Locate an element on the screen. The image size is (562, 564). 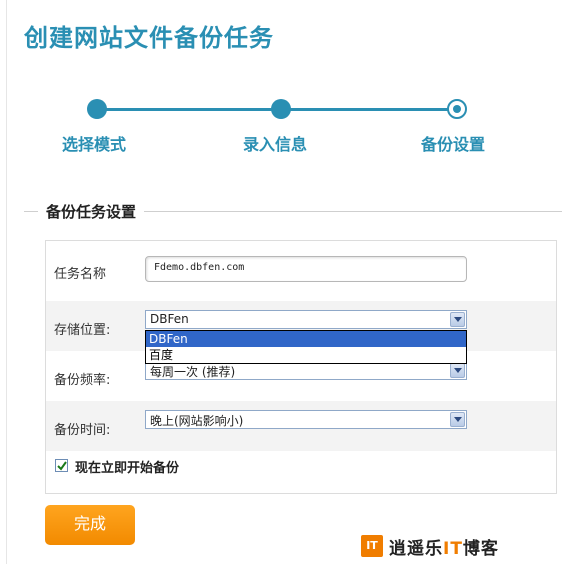
task-name-input: Fdemo.dbfen.com is located at coordinates (306, 269).